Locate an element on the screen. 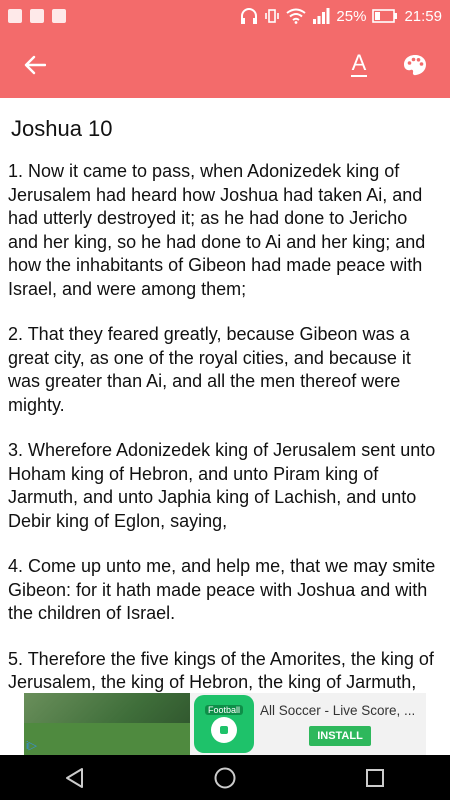 The image size is (450, 800). font-icon-letter: A is located at coordinates (359, 62).